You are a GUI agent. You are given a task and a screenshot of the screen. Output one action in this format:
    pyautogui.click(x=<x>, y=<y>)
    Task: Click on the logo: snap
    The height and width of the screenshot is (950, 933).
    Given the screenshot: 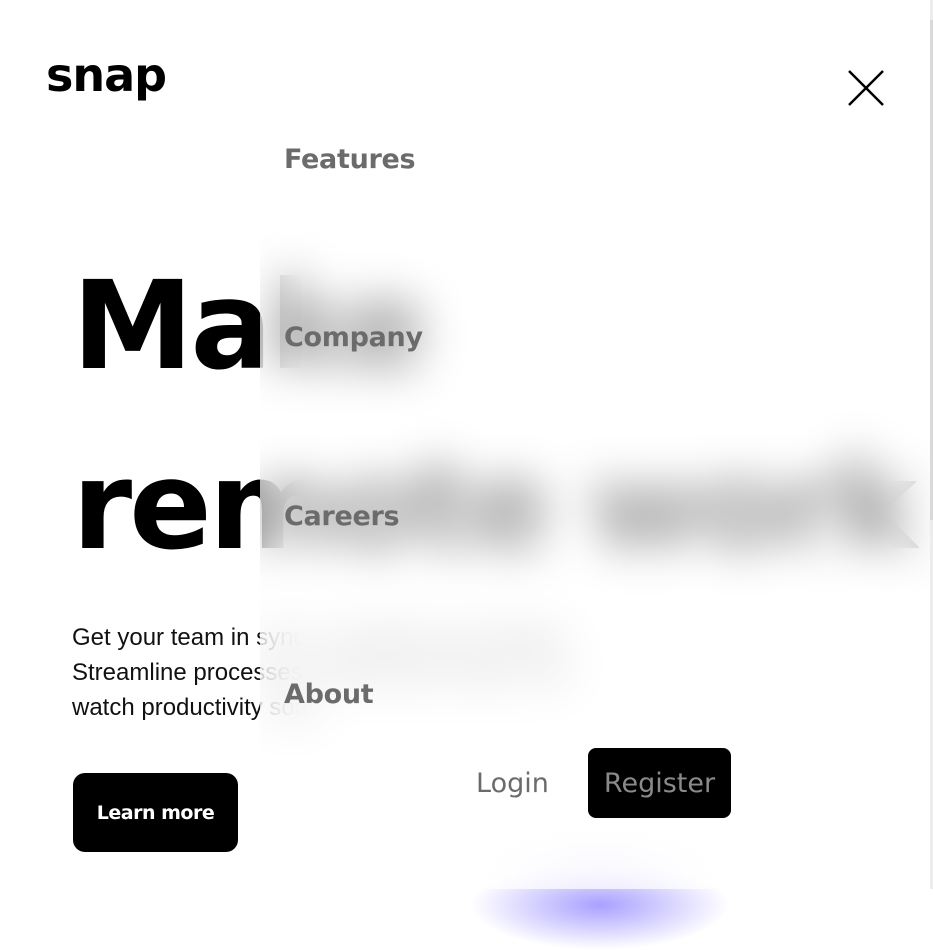 What is the action you would take?
    pyautogui.click(x=106, y=75)
    